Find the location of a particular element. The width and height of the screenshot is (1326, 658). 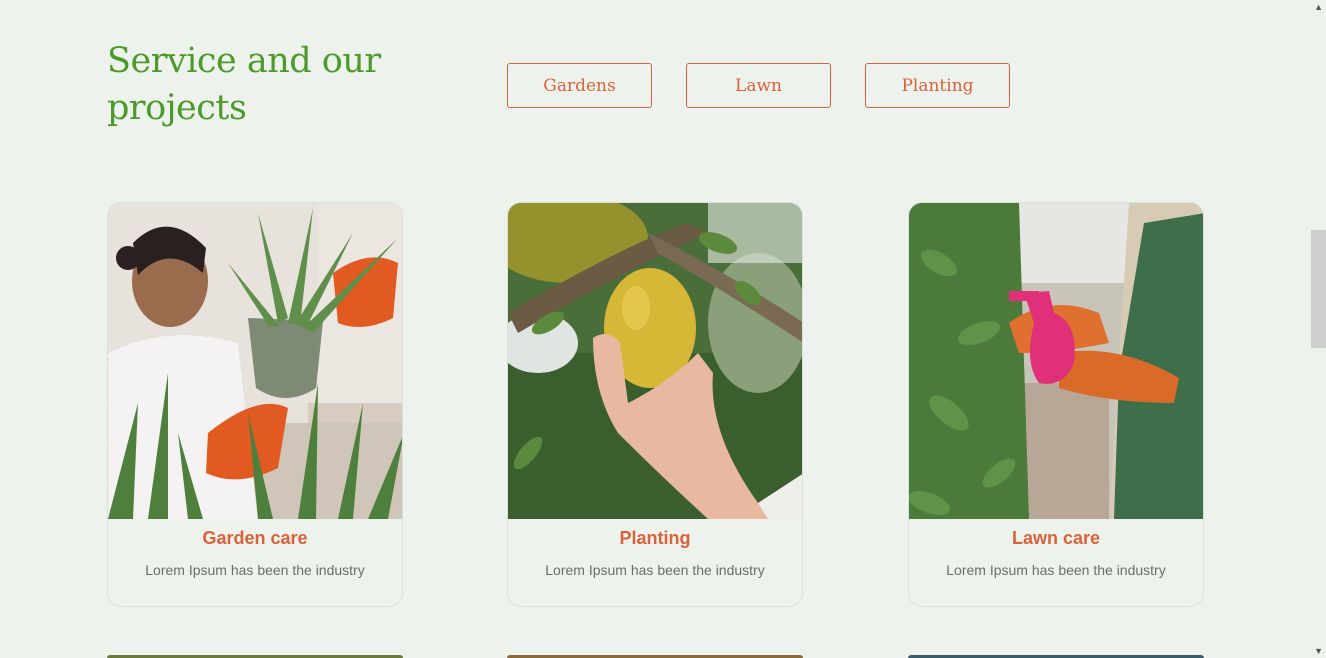

lawn-care-image is located at coordinates (1056, 361).